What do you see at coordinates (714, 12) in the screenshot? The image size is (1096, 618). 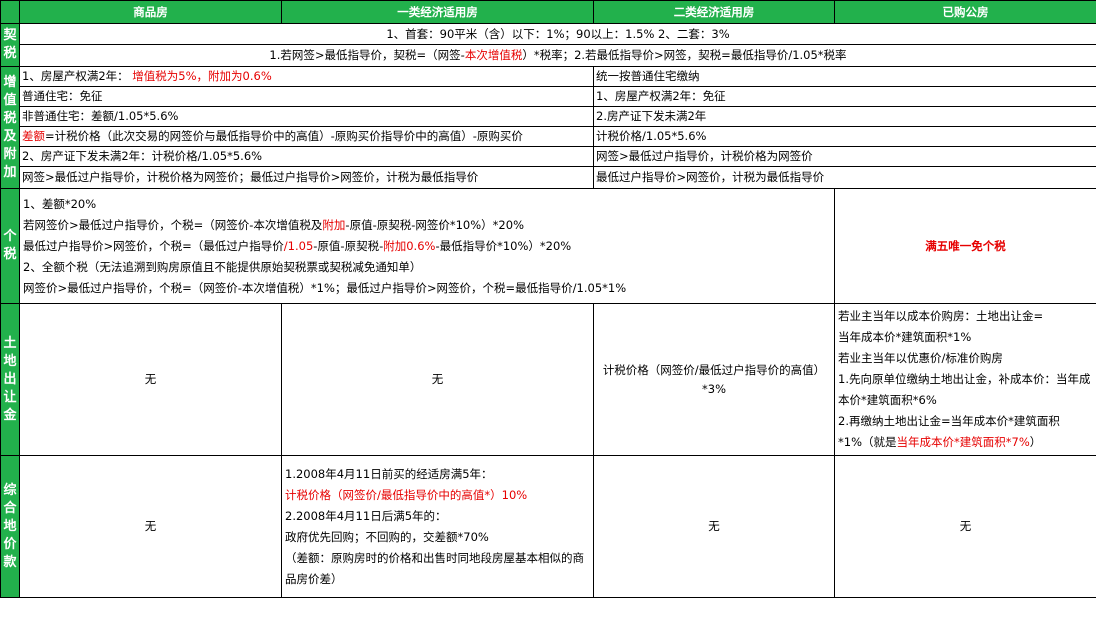 I see `header-type2-affordable-housing: 二类经济适用房` at bounding box center [714, 12].